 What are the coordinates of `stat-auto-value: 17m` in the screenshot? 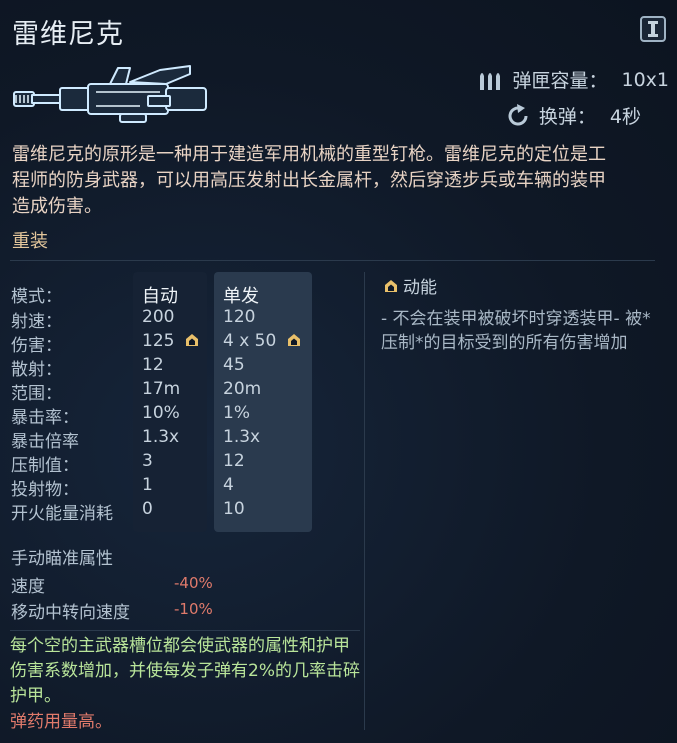 It's located at (161, 389).